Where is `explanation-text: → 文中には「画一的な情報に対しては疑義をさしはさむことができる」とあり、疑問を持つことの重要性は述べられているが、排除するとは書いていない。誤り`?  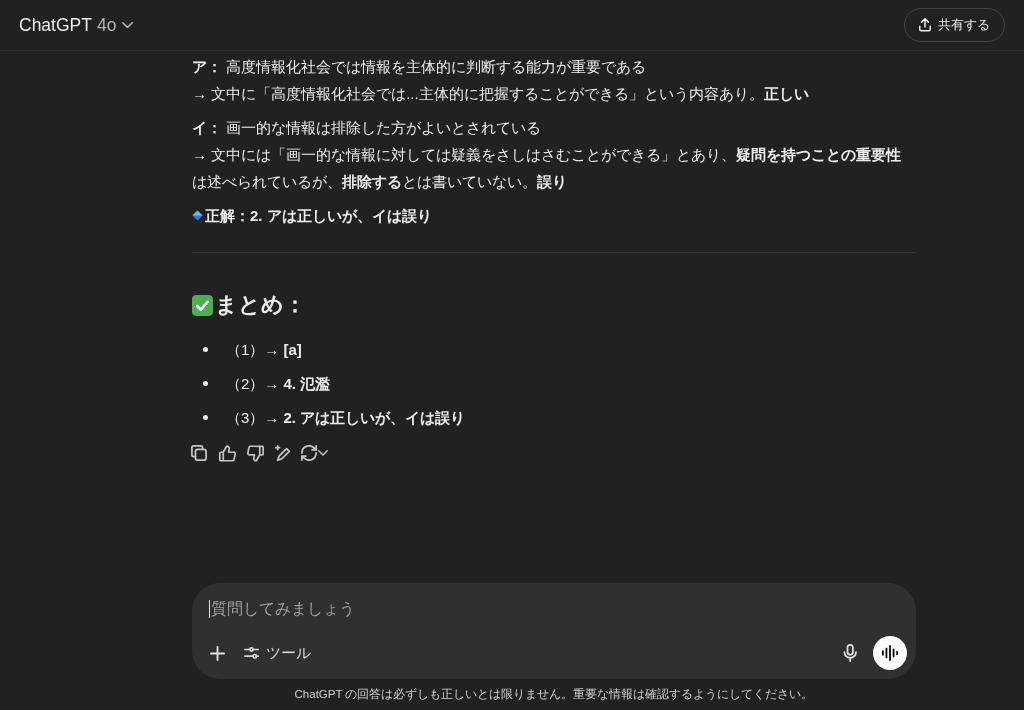
explanation-text: → 文中には「画一的な情報に対しては疑義をさしはさむことができる」とあり、疑問を持つことの重要性は述べられているが、排除するとは書いていない。誤り is located at coordinates (547, 168).